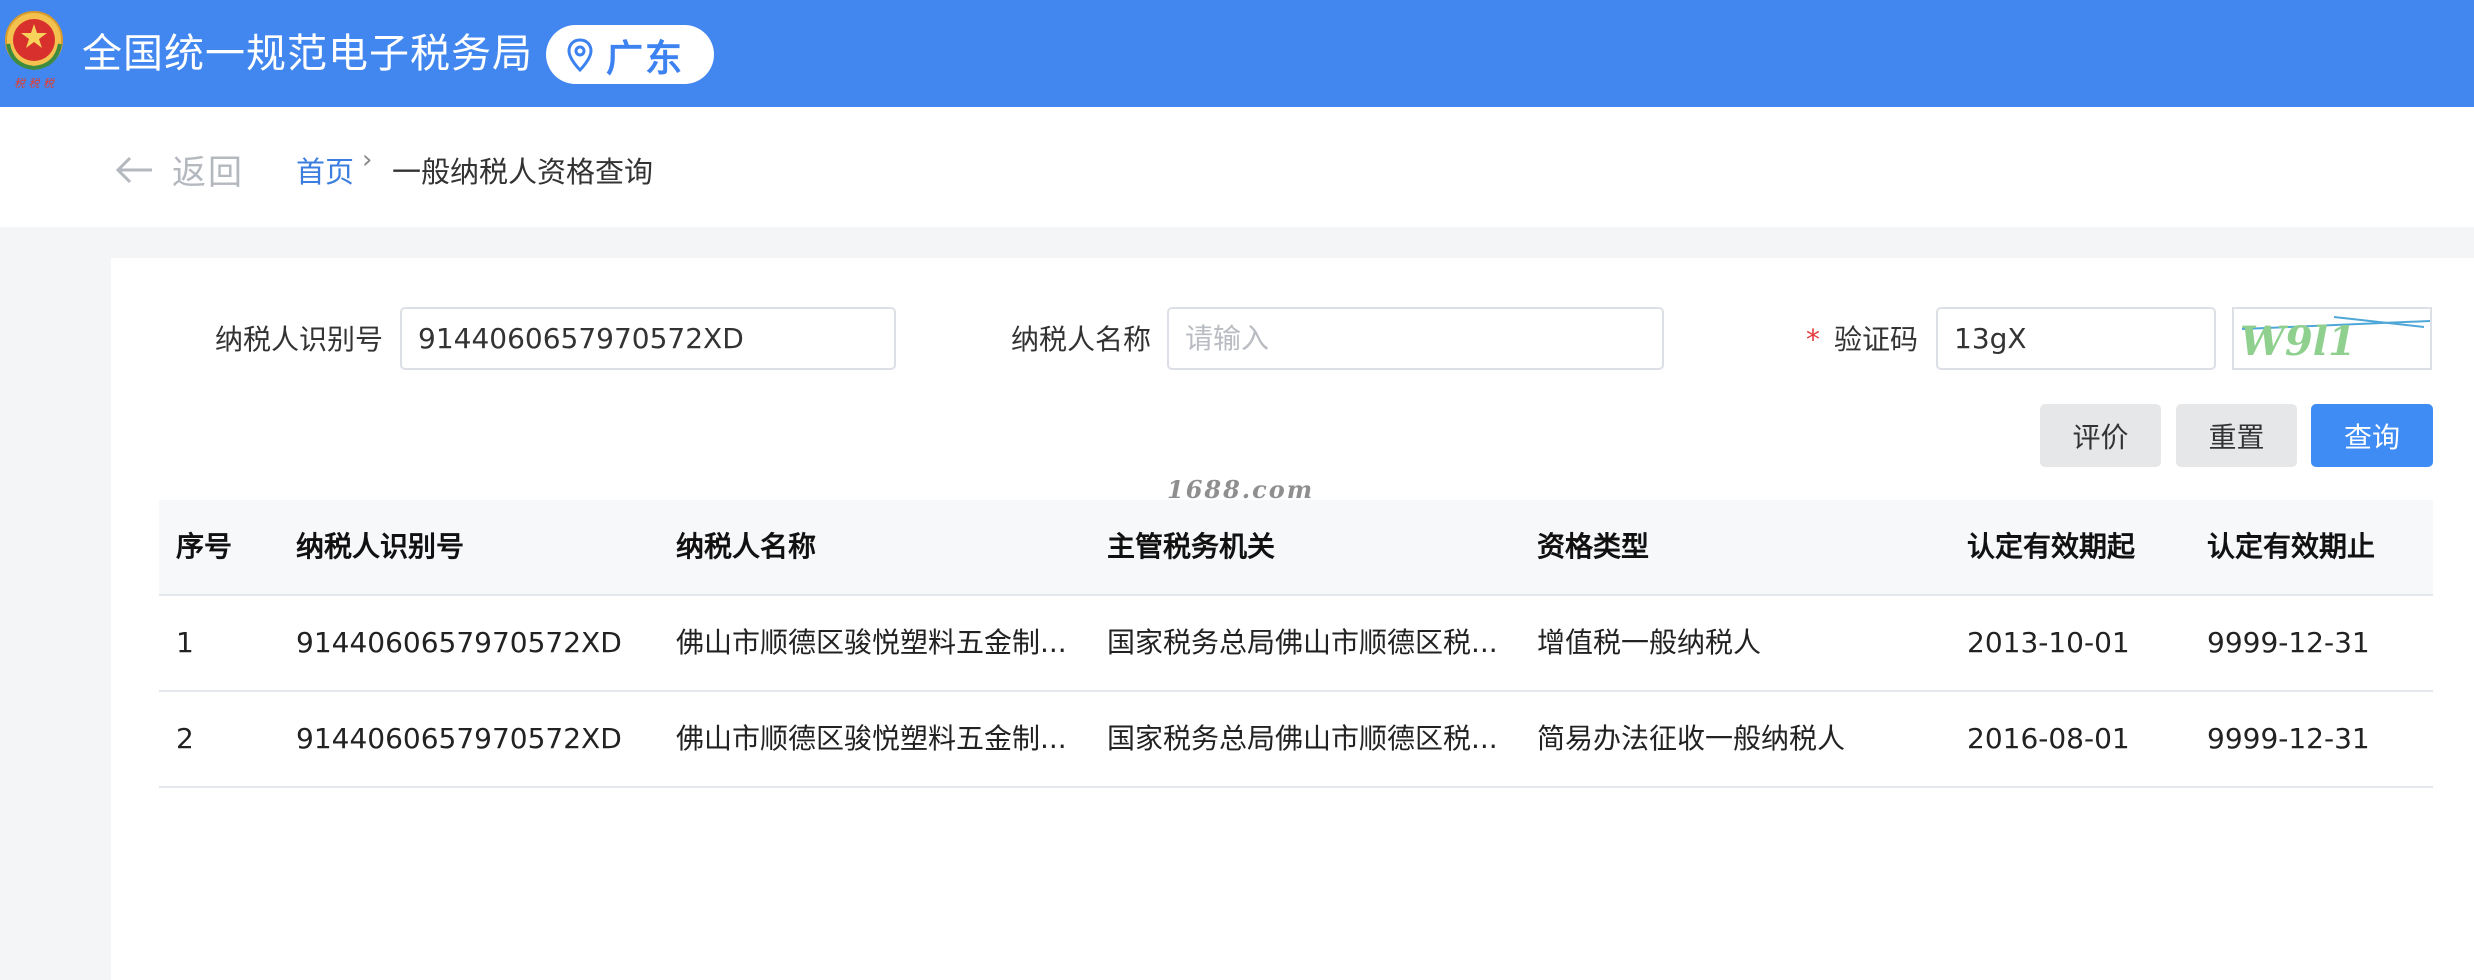 This screenshot has width=2474, height=980. What do you see at coordinates (2051, 546) in the screenshot?
I see `column-header: 认定有效期起` at bounding box center [2051, 546].